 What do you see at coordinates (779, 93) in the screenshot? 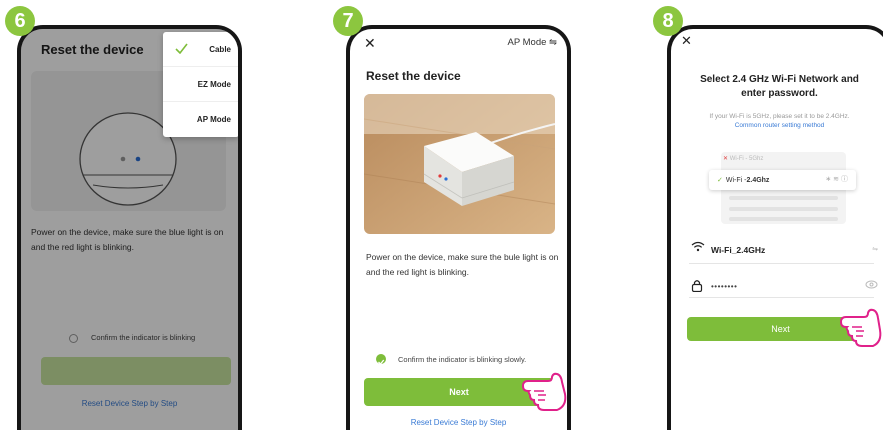
I see `title-line-2: enter password.` at bounding box center [779, 93].